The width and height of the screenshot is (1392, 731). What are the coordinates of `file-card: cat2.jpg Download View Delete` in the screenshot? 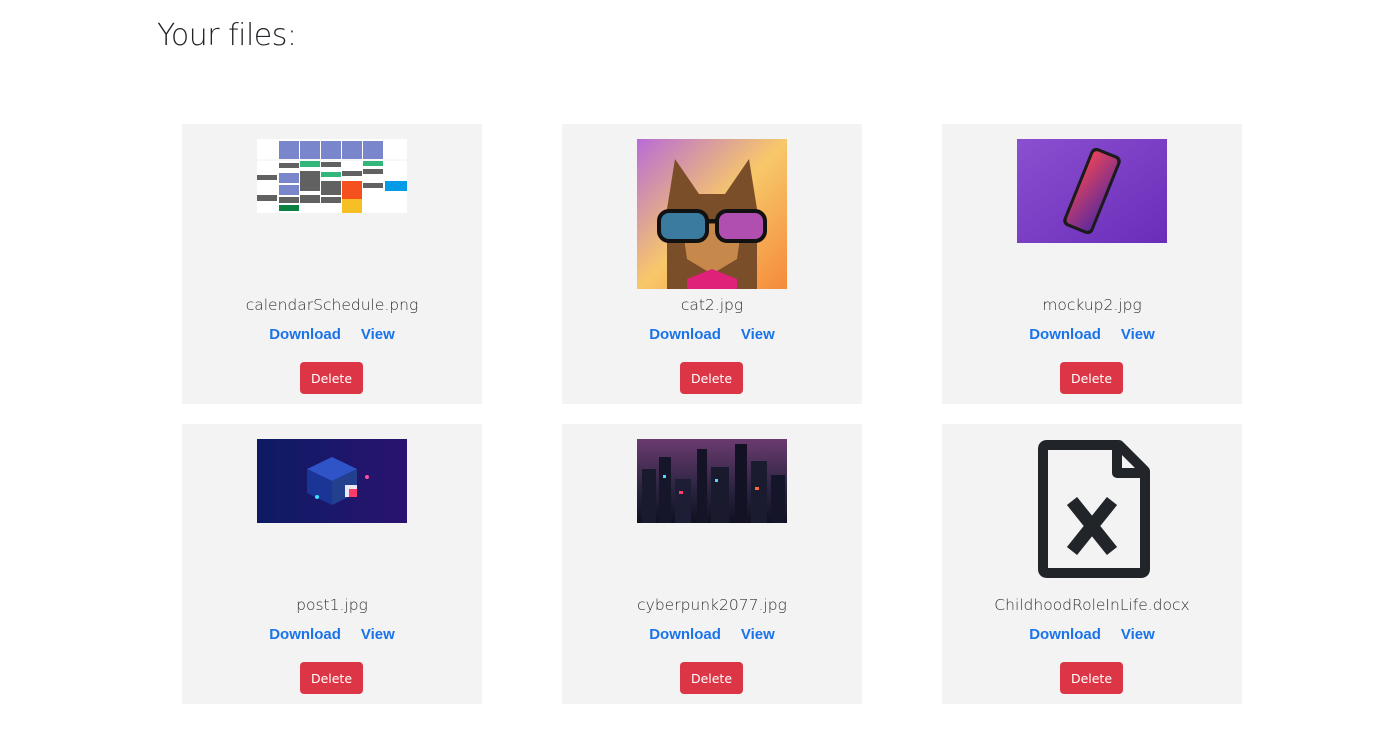 It's located at (712, 264).